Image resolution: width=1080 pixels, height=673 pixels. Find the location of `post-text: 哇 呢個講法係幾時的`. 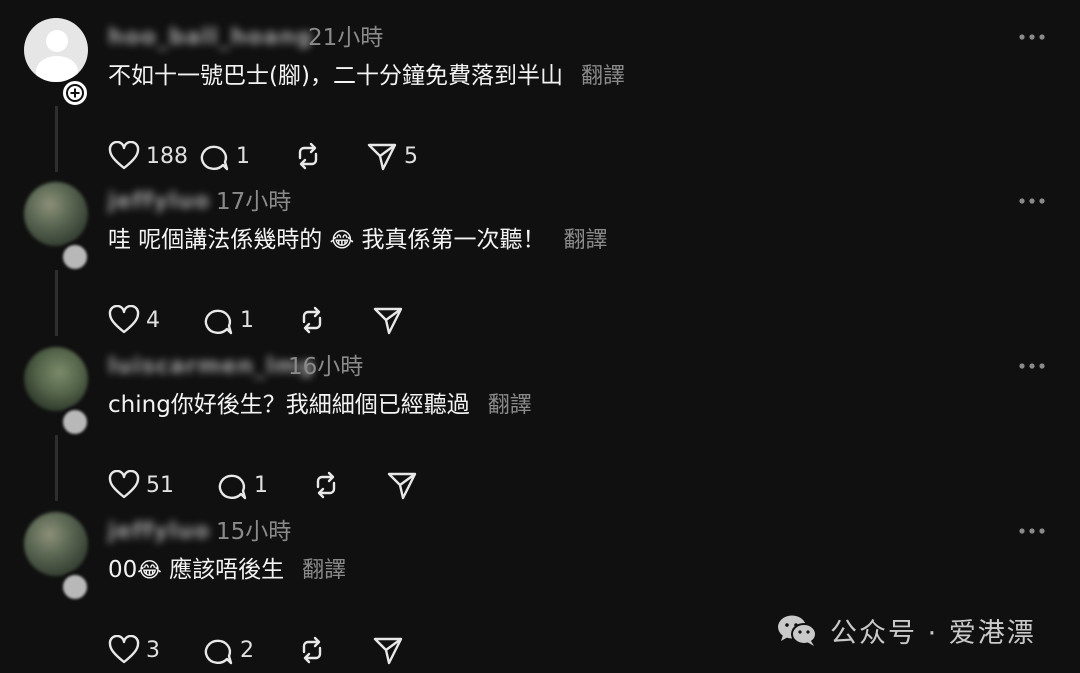

post-text: 哇 呢個講法係幾時的 is located at coordinates (215, 240).